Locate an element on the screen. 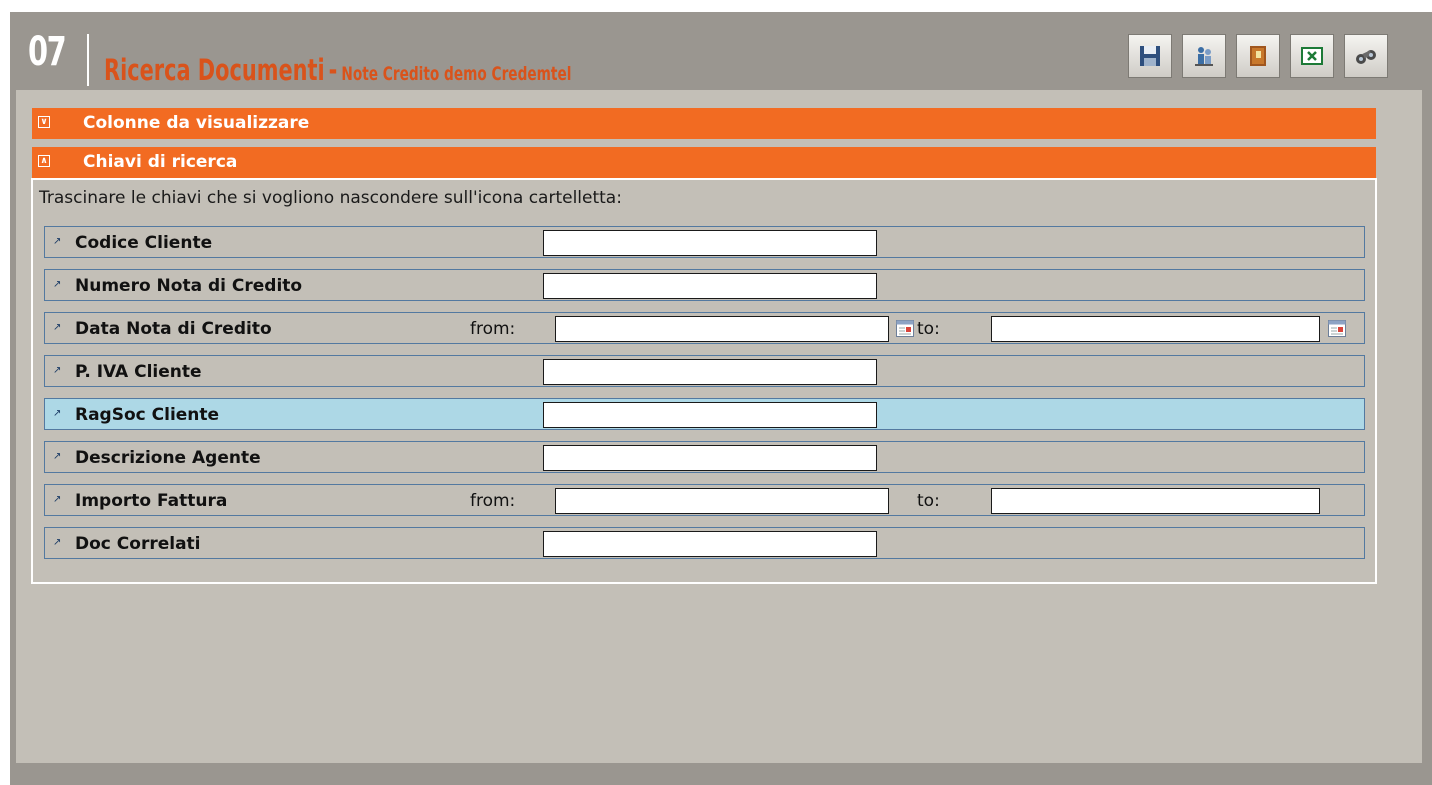  collapse-icon: ∧ is located at coordinates (44, 161).